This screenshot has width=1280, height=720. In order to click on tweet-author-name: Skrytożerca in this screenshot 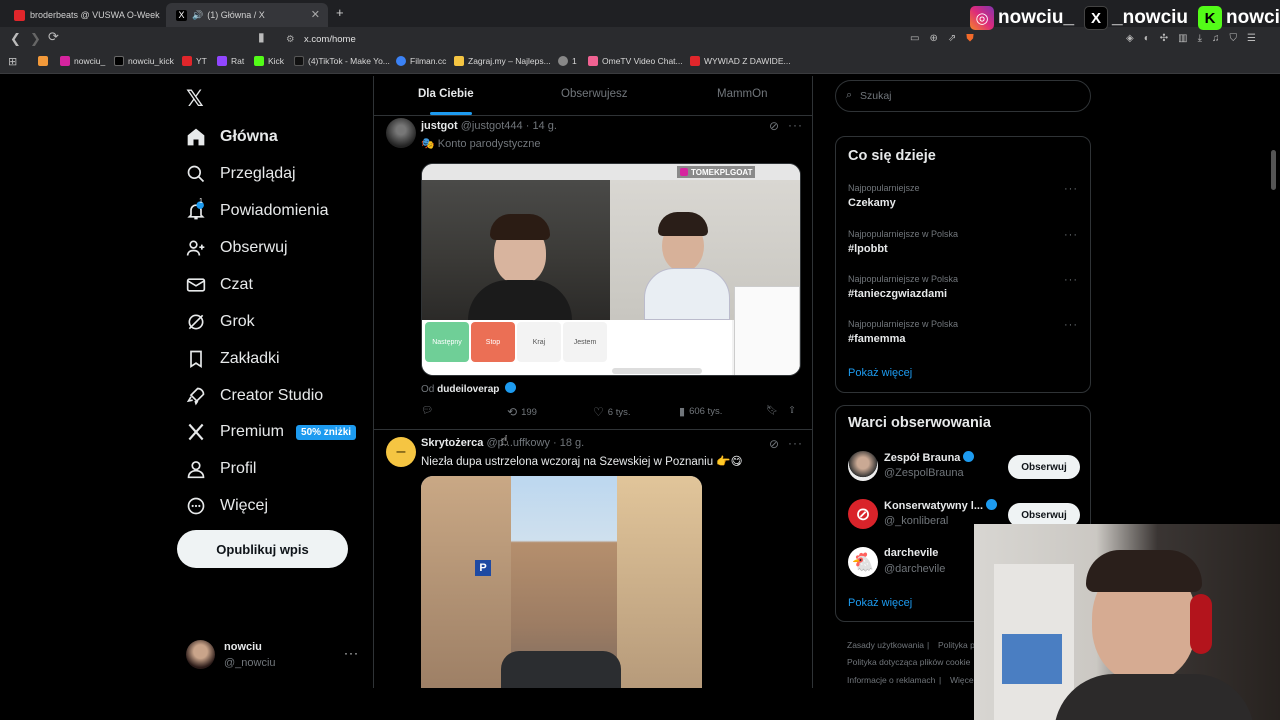, I will do `click(452, 443)`.